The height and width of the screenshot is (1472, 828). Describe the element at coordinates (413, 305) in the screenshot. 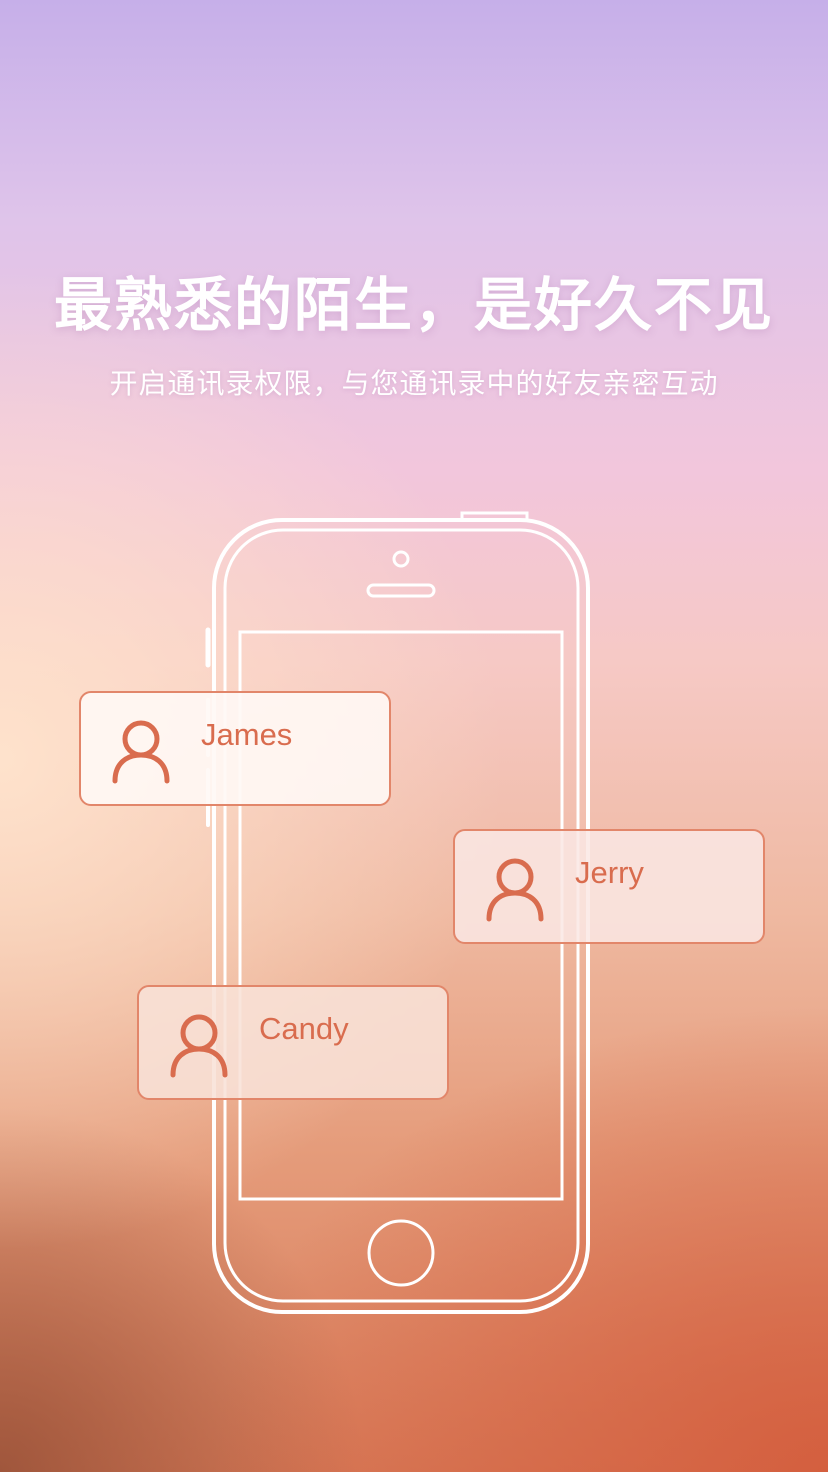

I see `headline: 最熟悉的陌生，是好久不见` at that location.